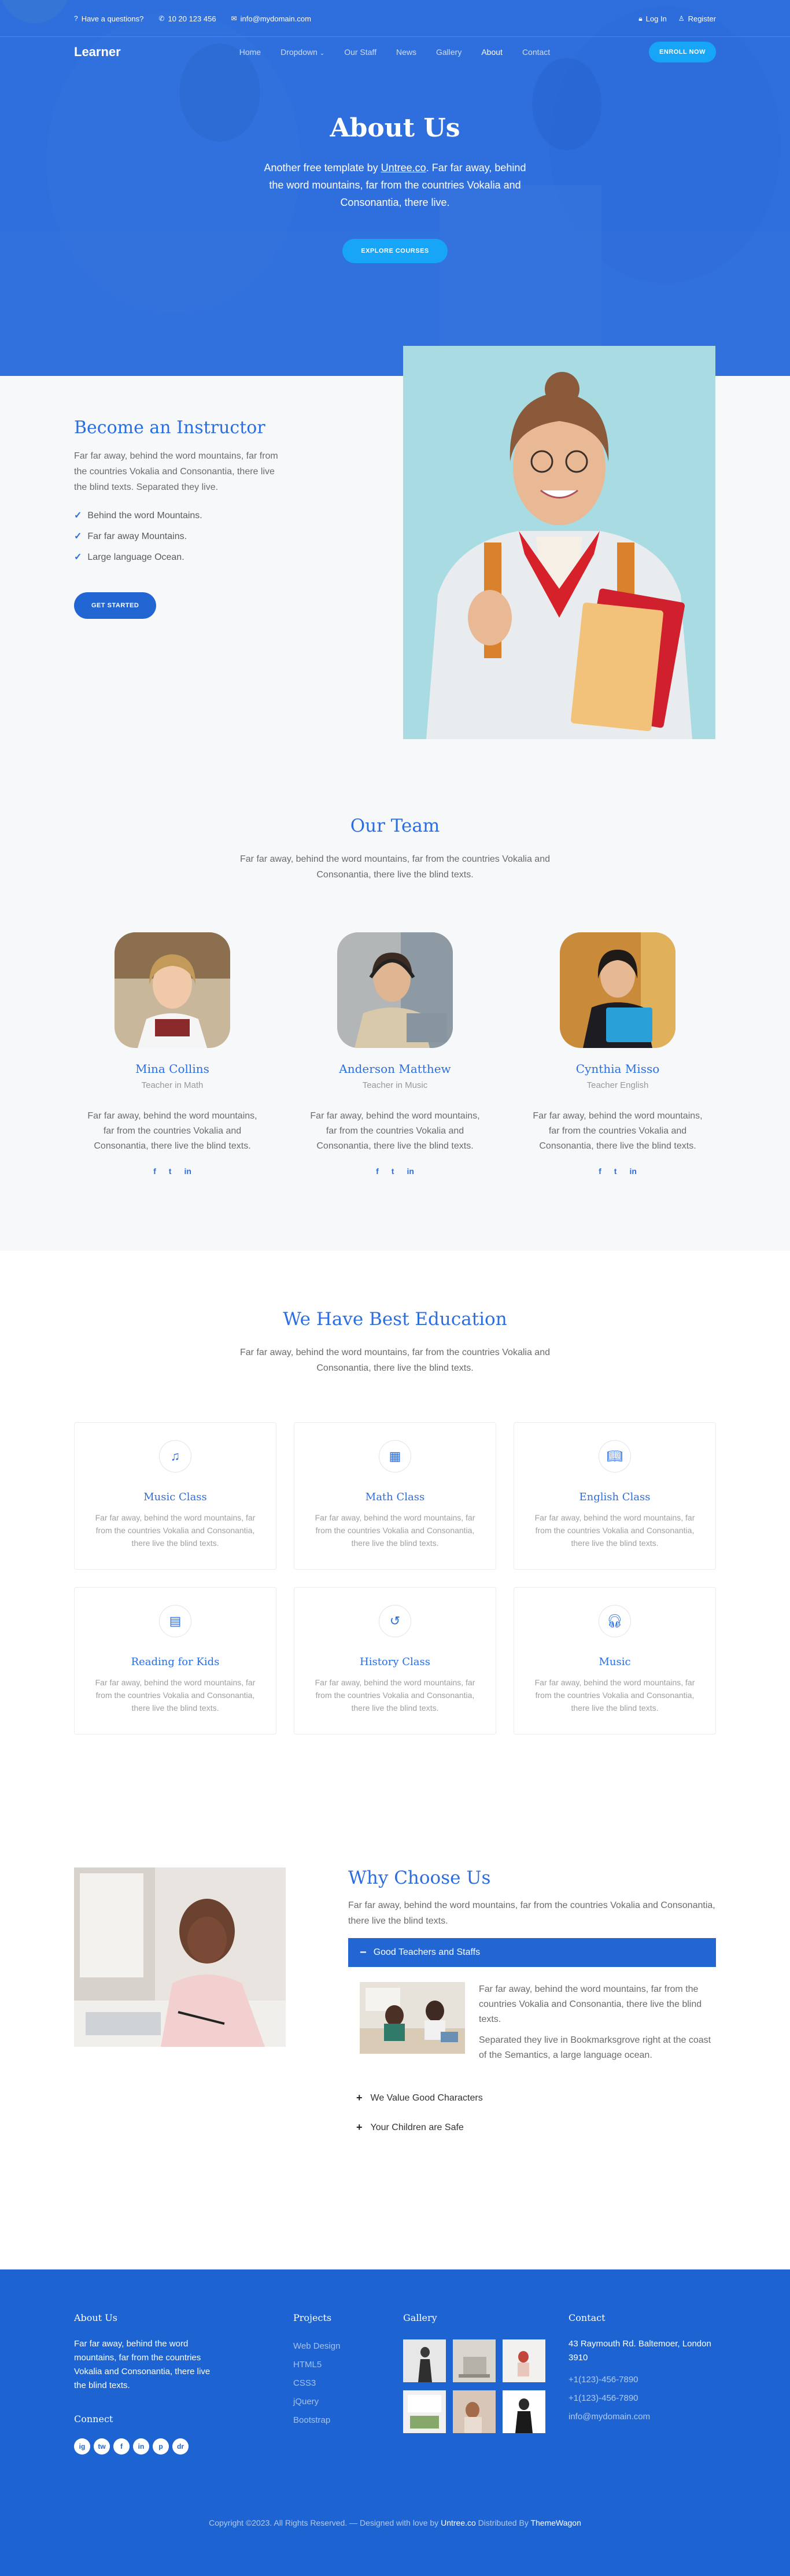  What do you see at coordinates (643, 2380) in the screenshot?
I see `footer-phone-1: +1(123)-456-7890` at bounding box center [643, 2380].